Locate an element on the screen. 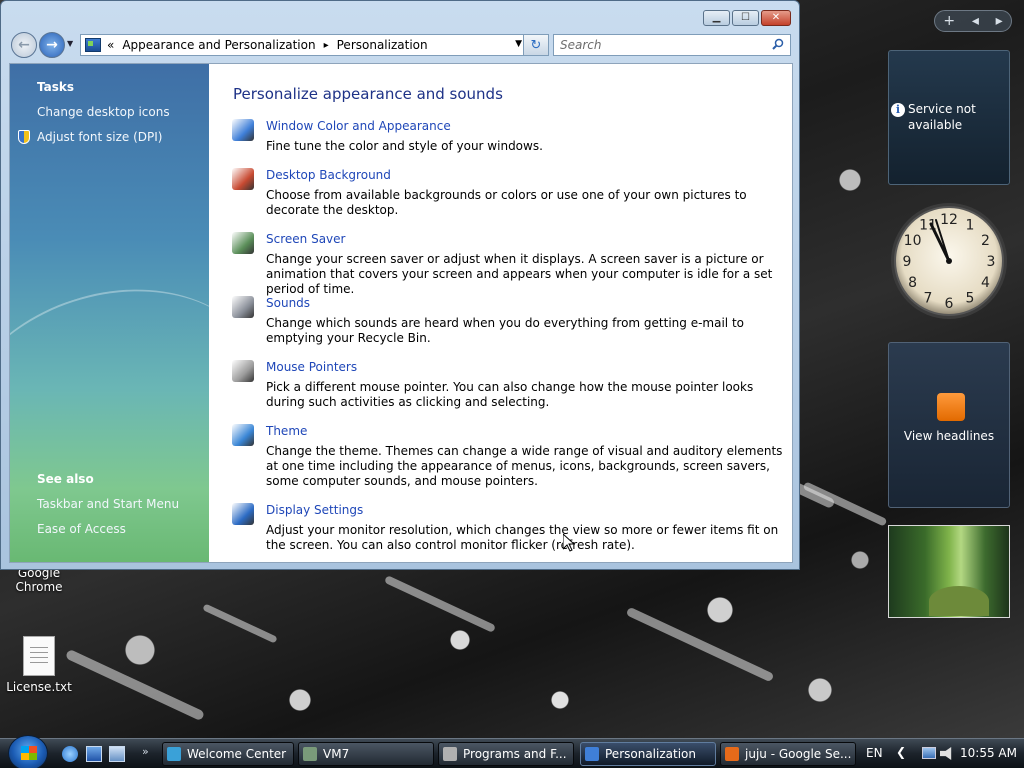 Image resolution: width=1024 pixels, height=768 pixels. clock-gadget: 12 1 2 3 4 5 6 7 8 9 10 11 is located at coordinates (949, 261).